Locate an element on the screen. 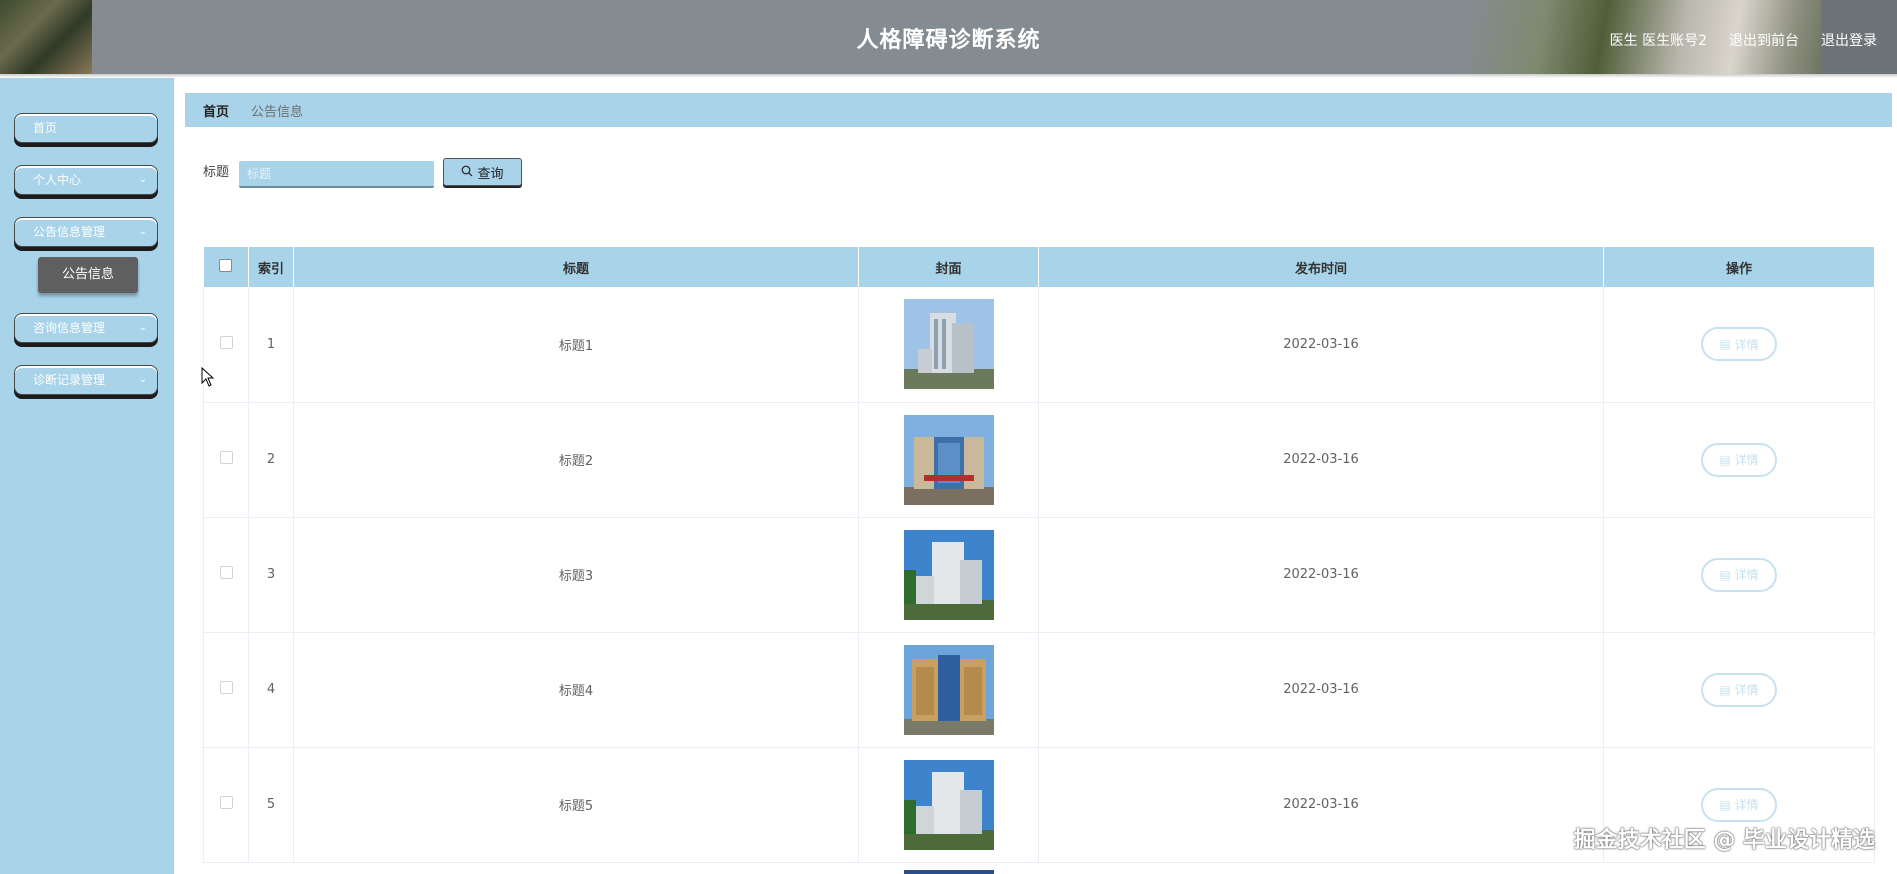  cover-image-partial is located at coordinates (949, 872).